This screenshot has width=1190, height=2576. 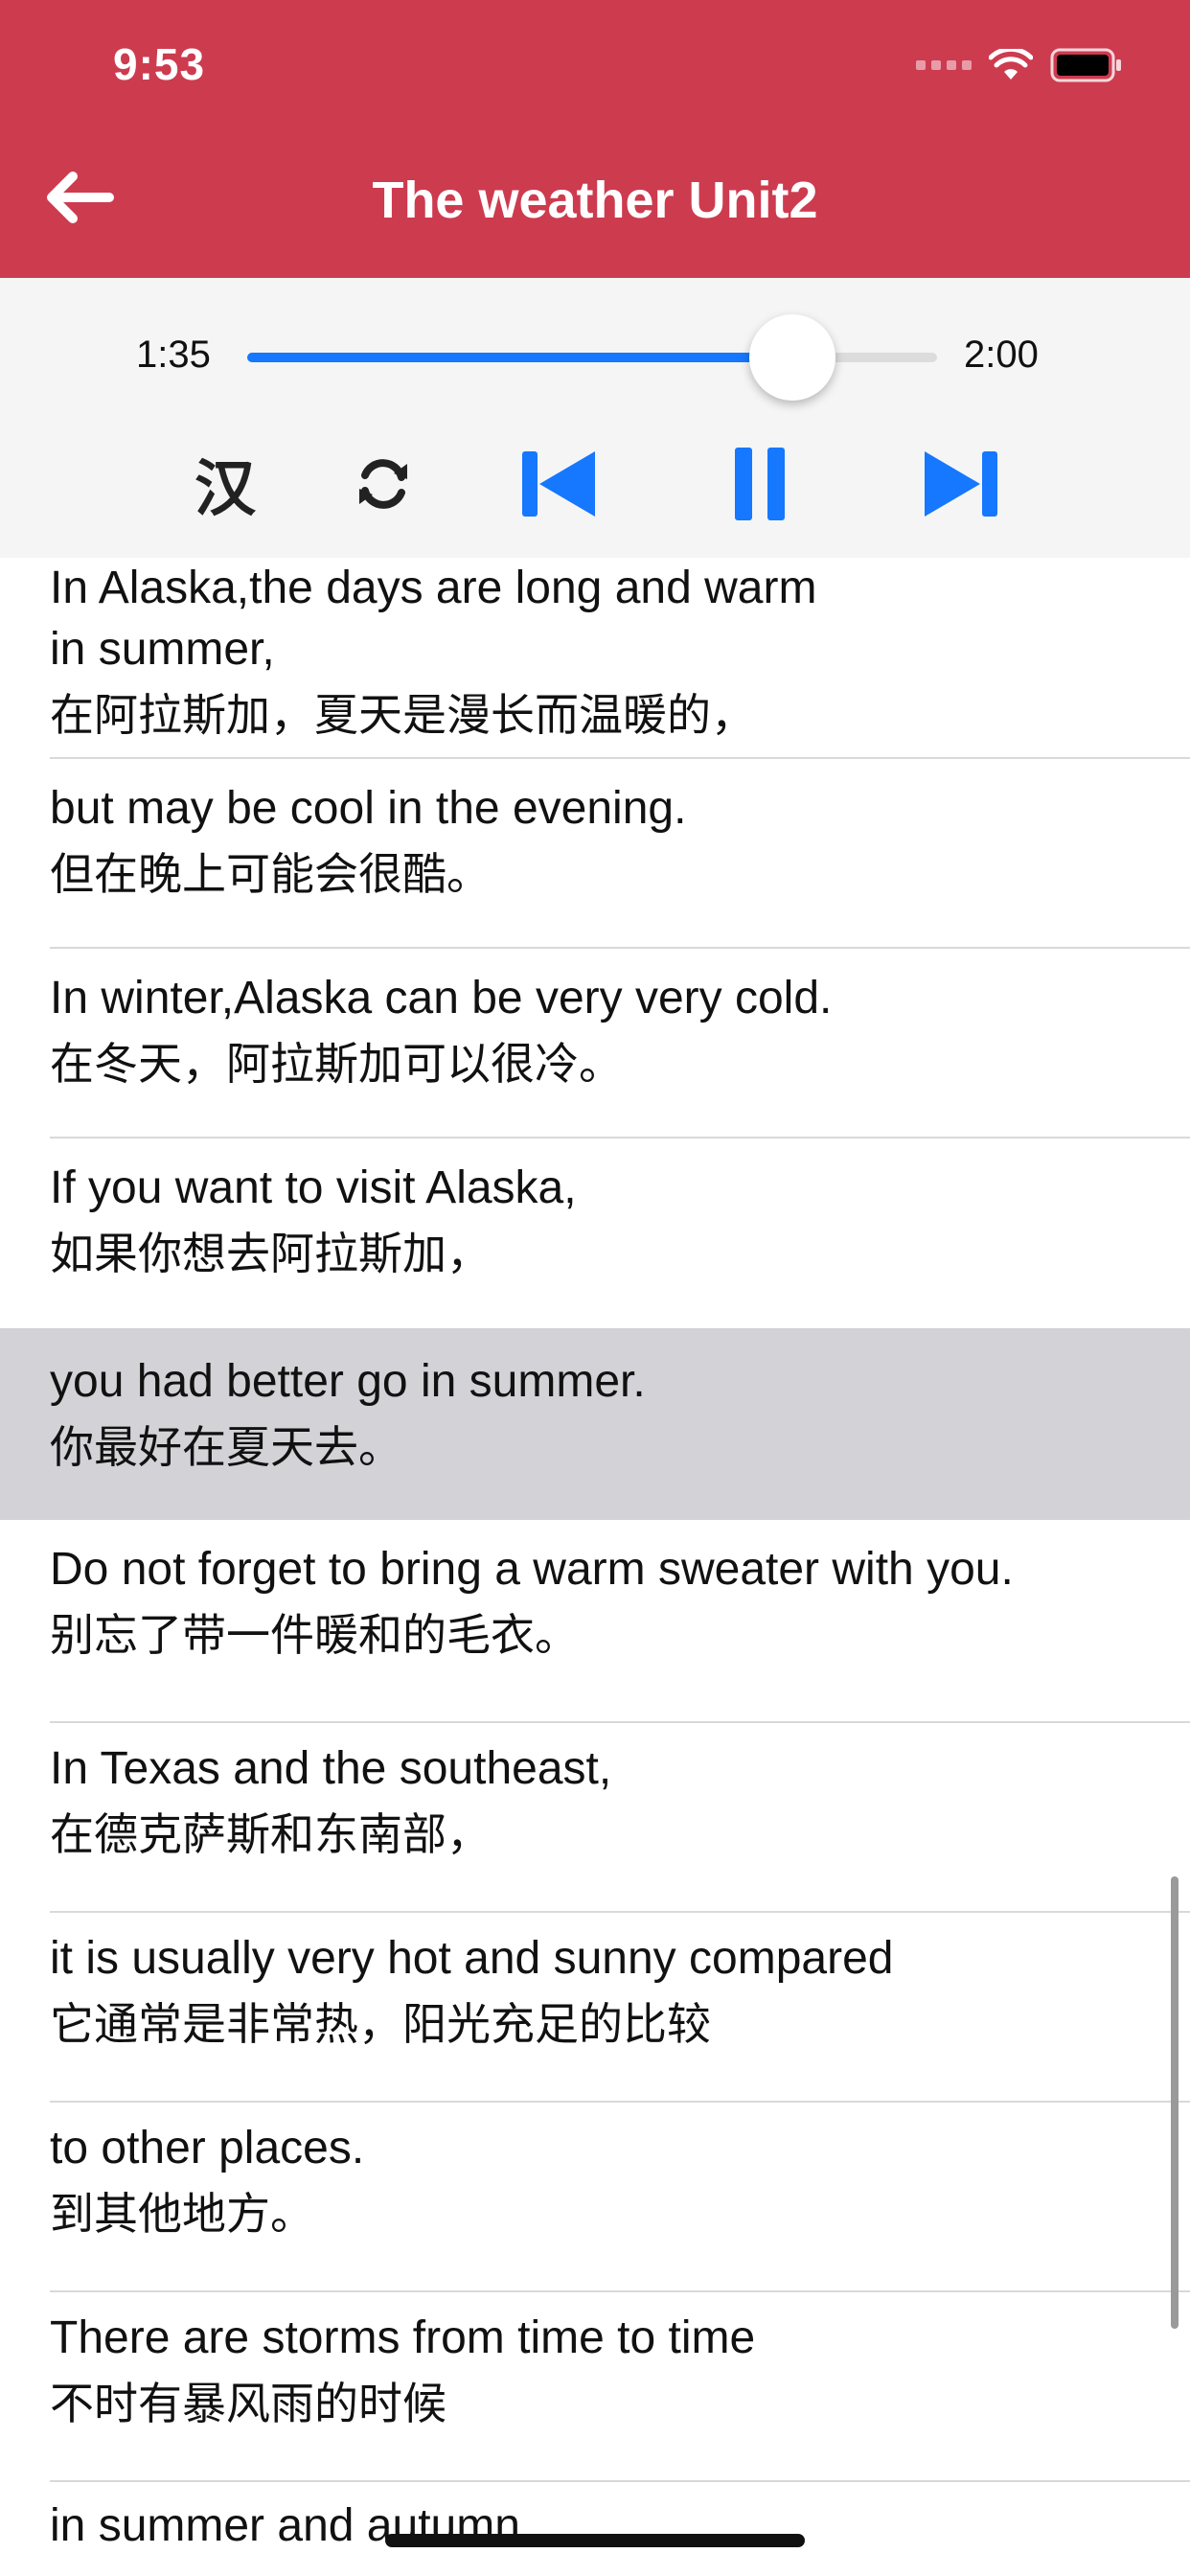 I want to click on english-line: but may be cool in the evening., so click(x=369, y=808).